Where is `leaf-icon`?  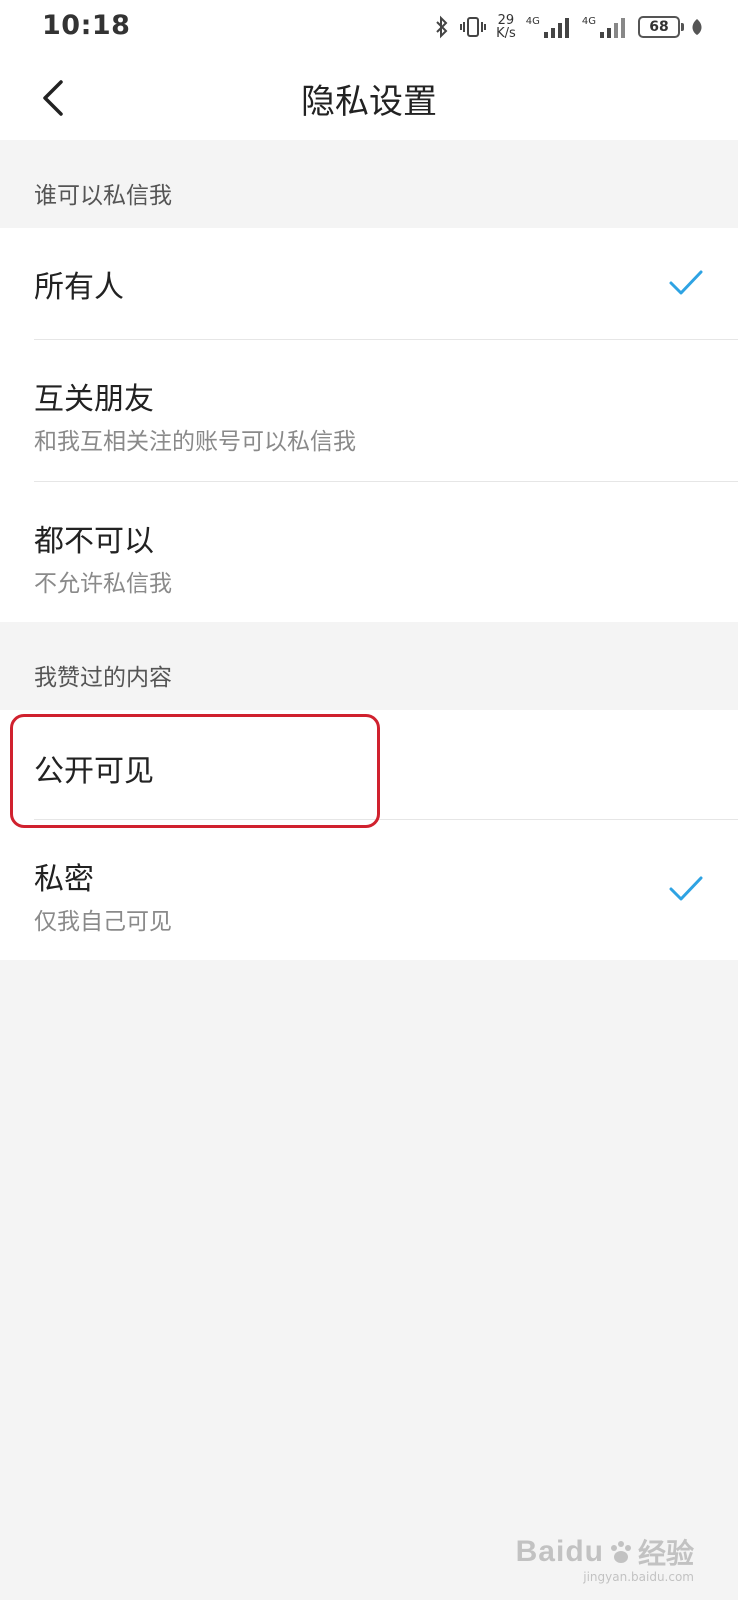 leaf-icon is located at coordinates (697, 27).